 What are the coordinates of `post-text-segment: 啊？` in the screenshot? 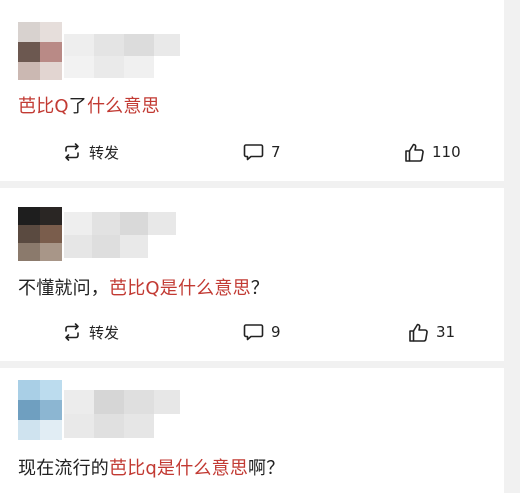 It's located at (266, 468).